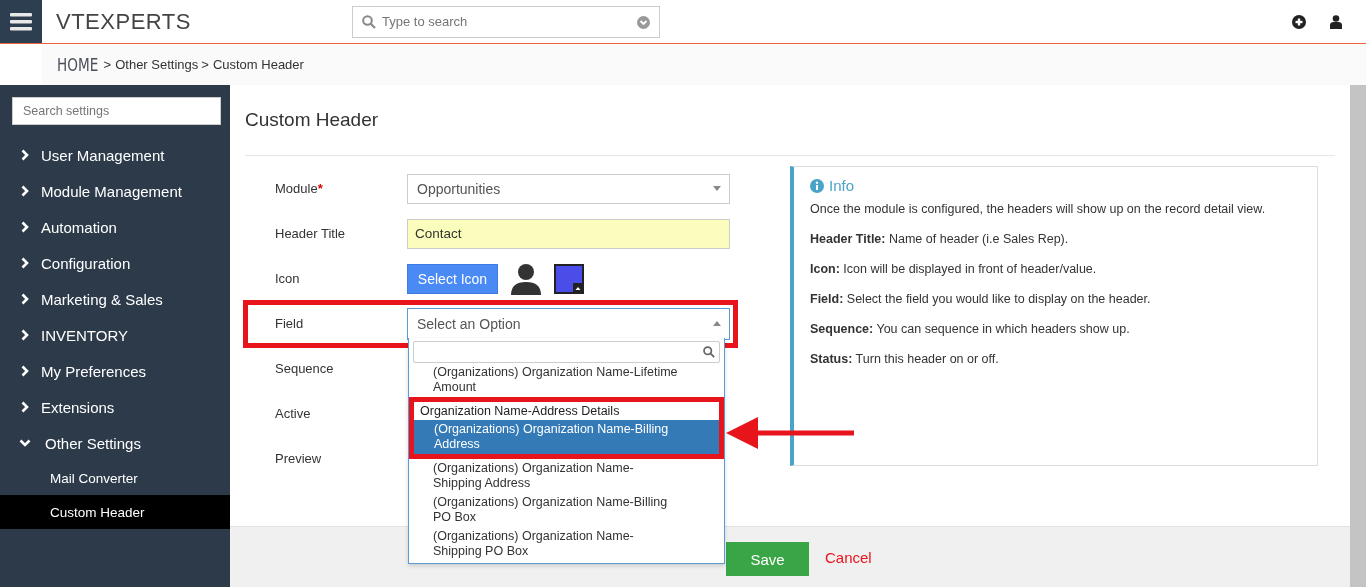 This screenshot has width=1366, height=587. I want to click on sidebar-item: Configuration, so click(115, 263).